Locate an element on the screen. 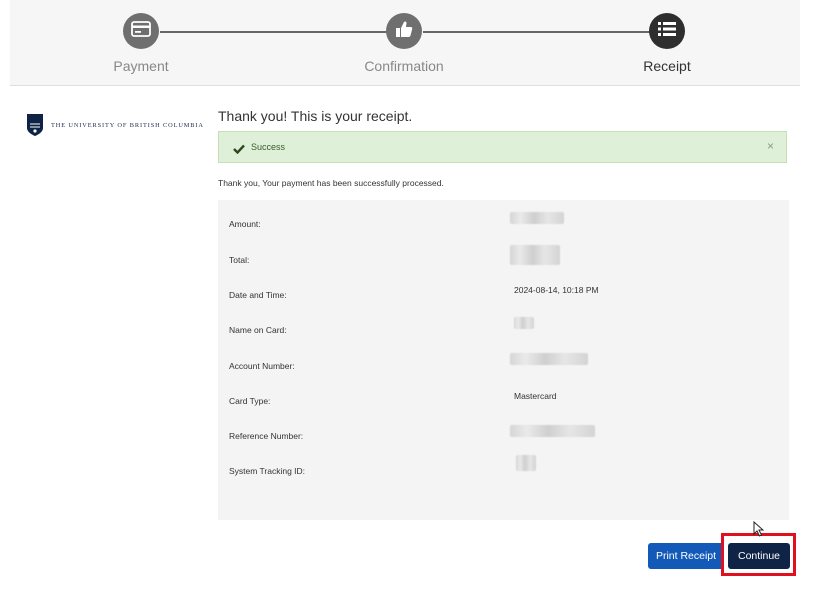 The width and height of the screenshot is (840, 593). row-value-date-time: 2024-08-14, 10:18 PM is located at coordinates (556, 290).